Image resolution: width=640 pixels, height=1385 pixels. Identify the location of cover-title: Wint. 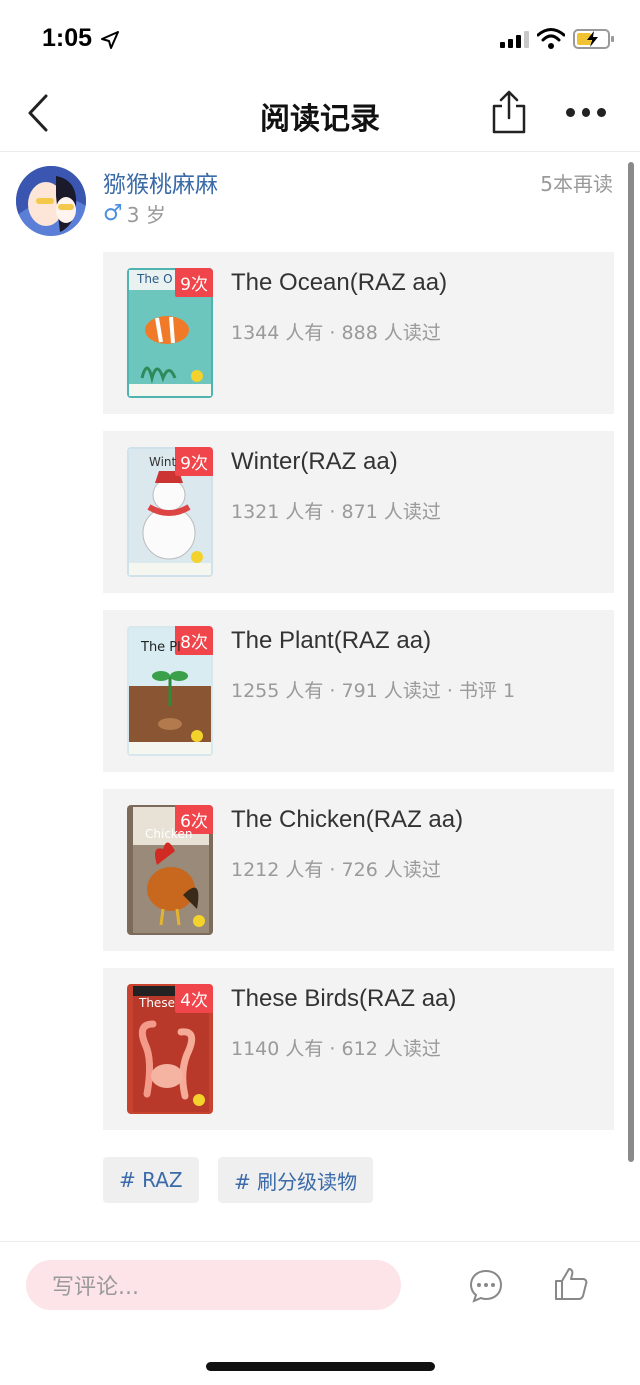
(163, 462).